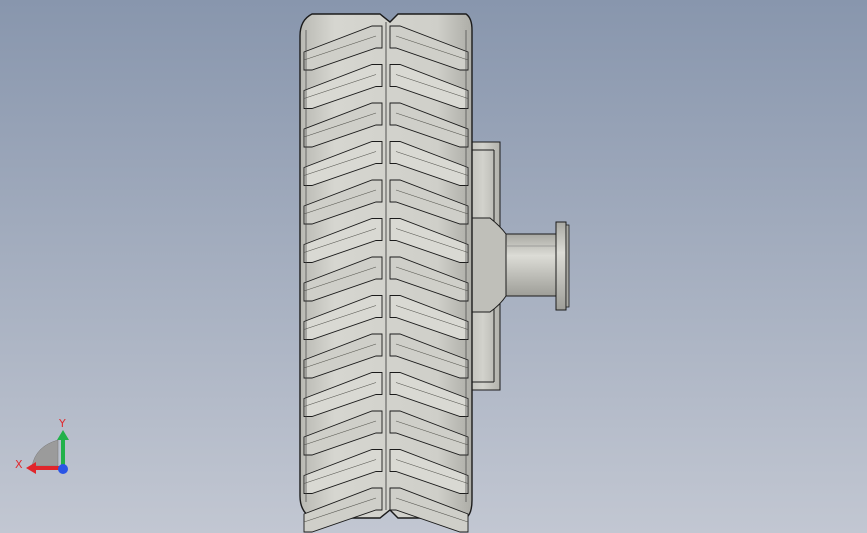 This screenshot has width=867, height=533. Describe the element at coordinates (63, 469) in the screenshot. I see `z-axis-dot` at that location.